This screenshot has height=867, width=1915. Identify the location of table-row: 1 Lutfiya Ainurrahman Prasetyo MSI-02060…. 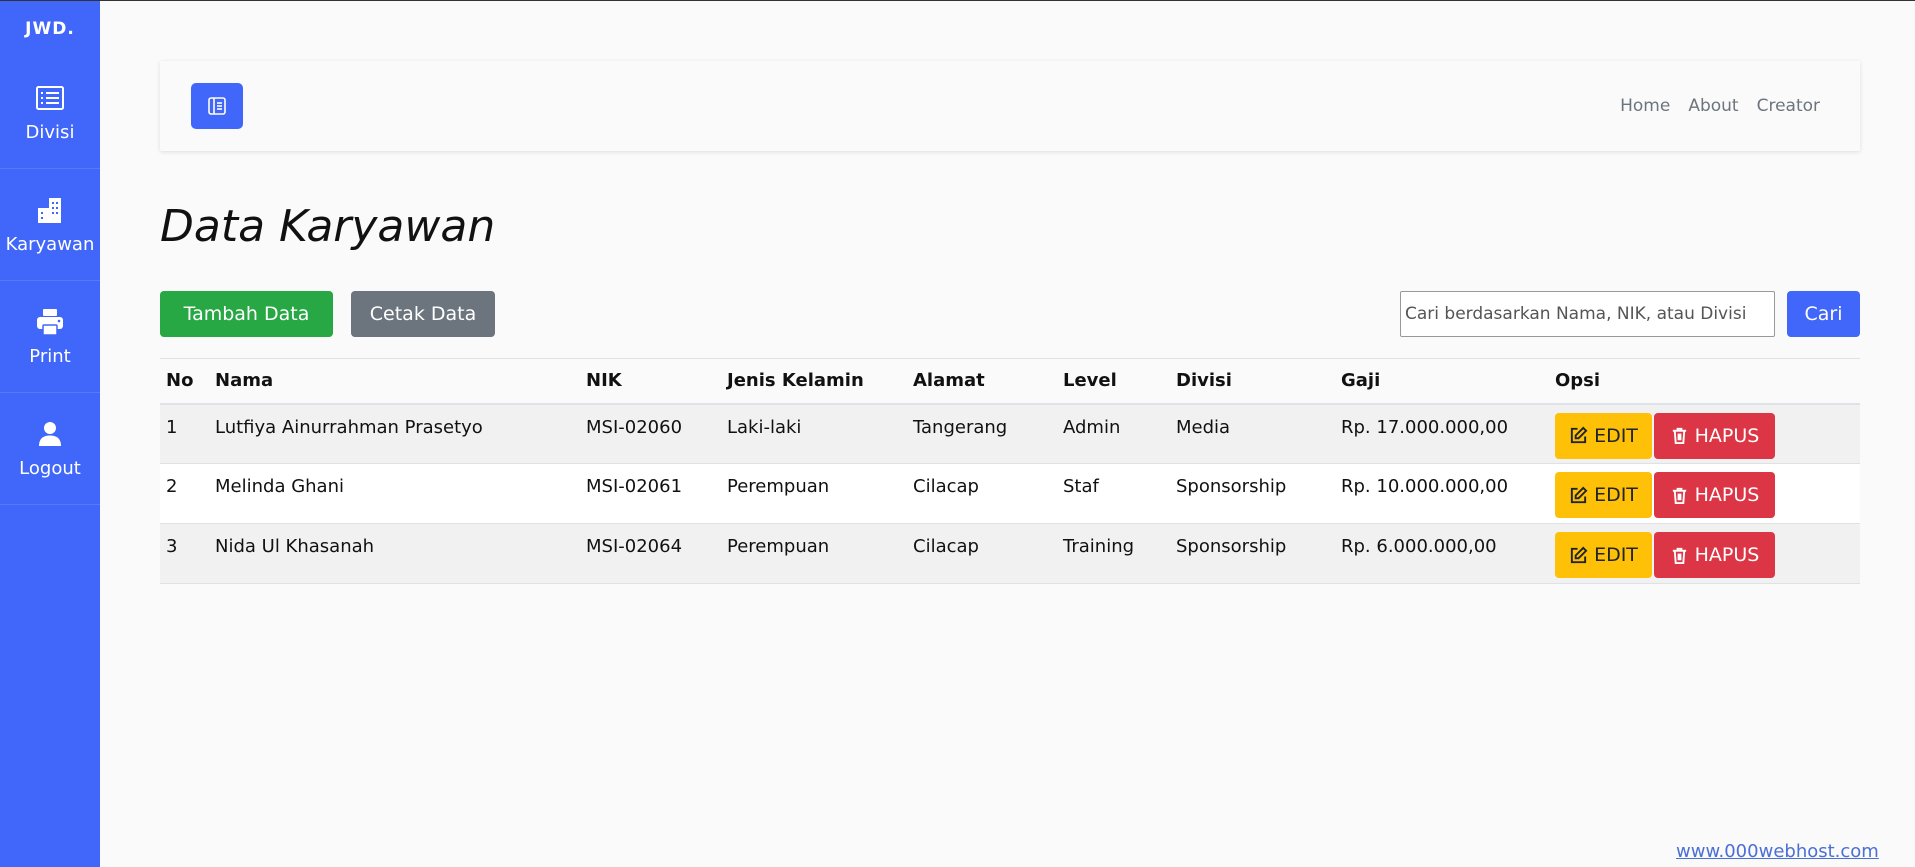
(1010, 433).